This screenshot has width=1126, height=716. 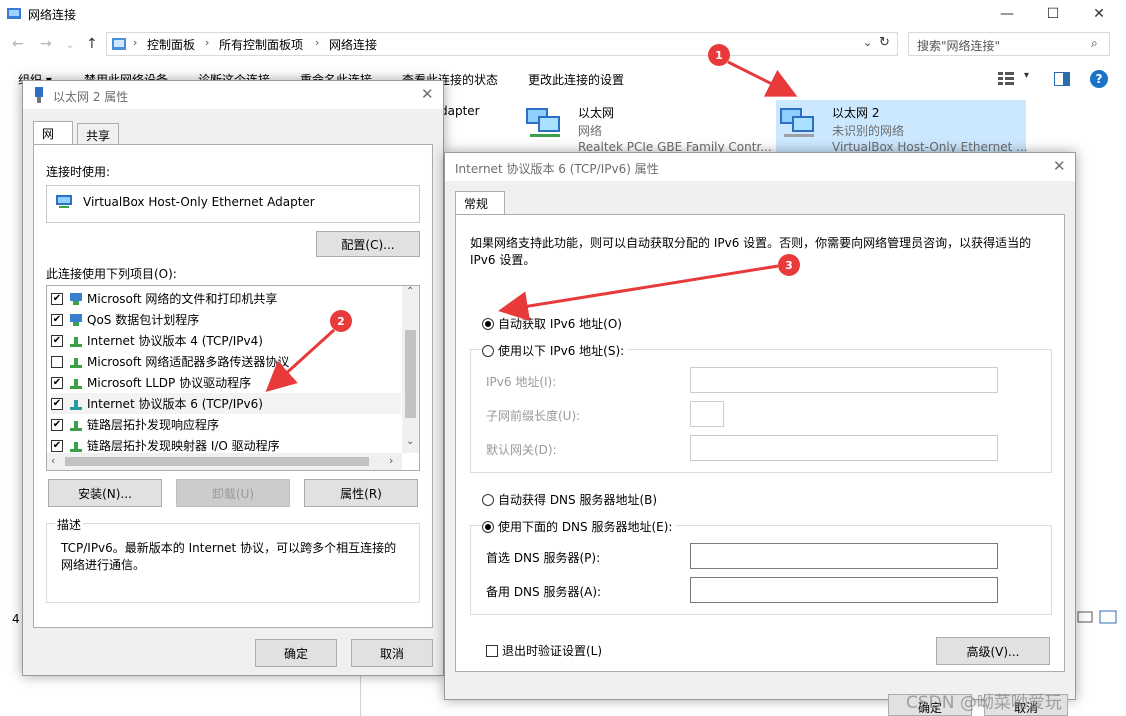 I want to click on annotation-badge: 1, so click(x=719, y=55).